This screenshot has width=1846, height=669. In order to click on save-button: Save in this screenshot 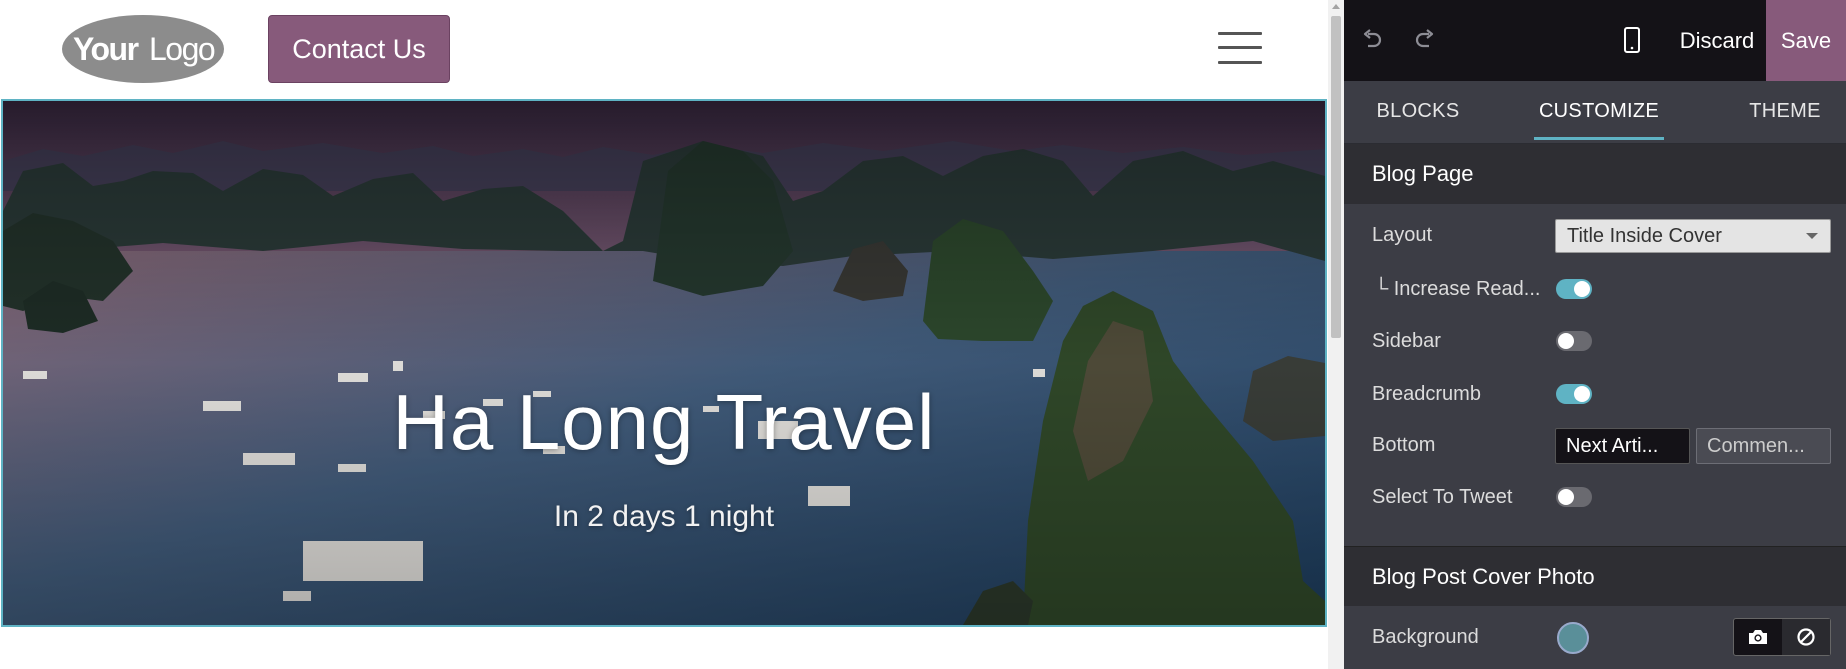, I will do `click(1806, 40)`.